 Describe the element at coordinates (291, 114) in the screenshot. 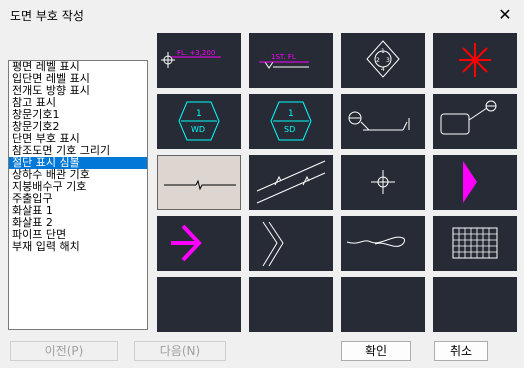

I see `window-top-2: 1` at that location.